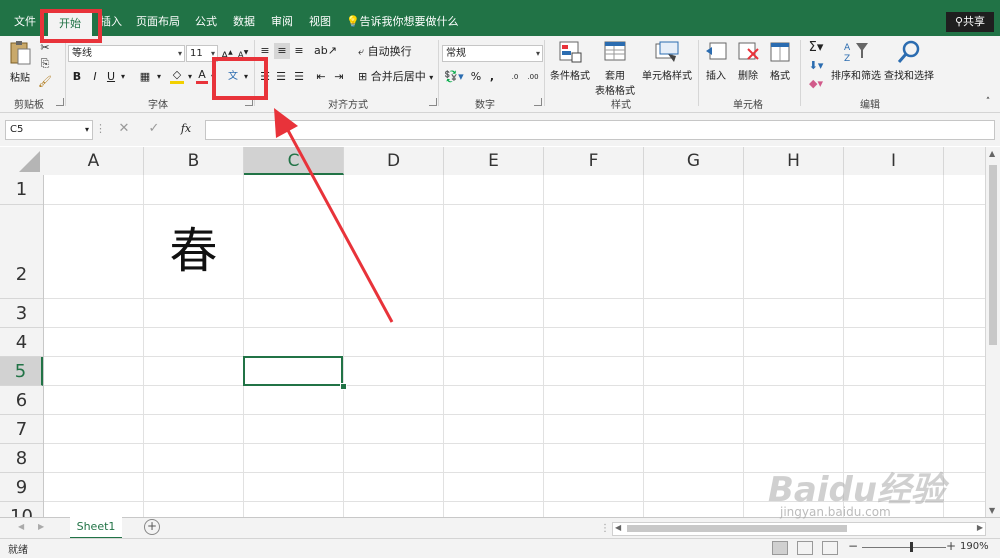  Describe the element at coordinates (911, 547) in the screenshot. I see `zoom-slider-thumb` at that location.